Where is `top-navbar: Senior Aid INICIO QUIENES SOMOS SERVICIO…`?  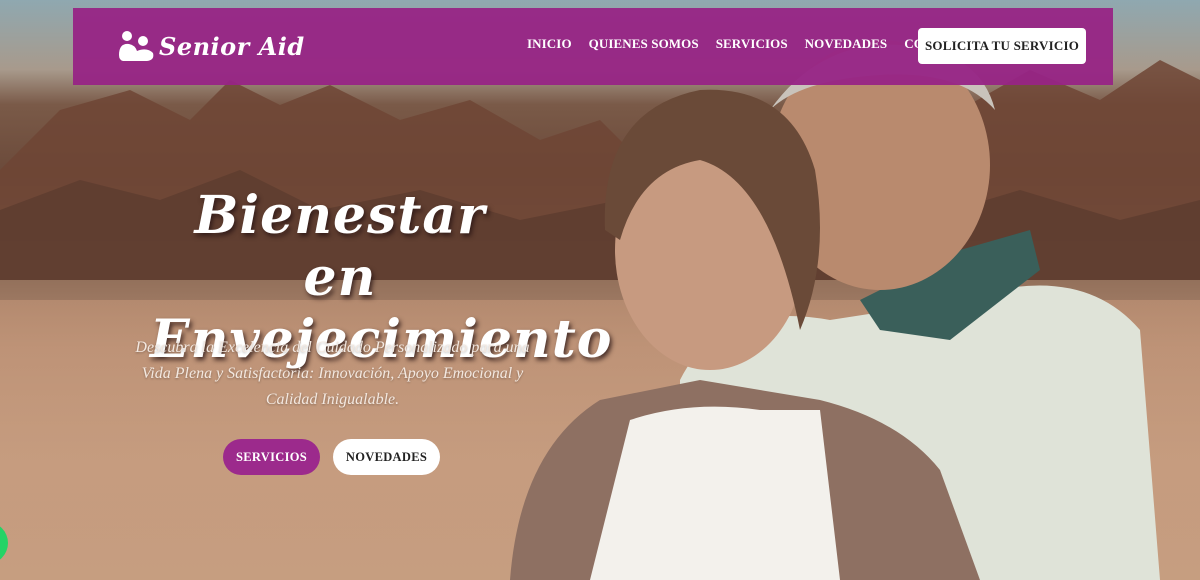 top-navbar: Senior Aid INICIO QUIENES SOMOS SERVICIO… is located at coordinates (593, 46).